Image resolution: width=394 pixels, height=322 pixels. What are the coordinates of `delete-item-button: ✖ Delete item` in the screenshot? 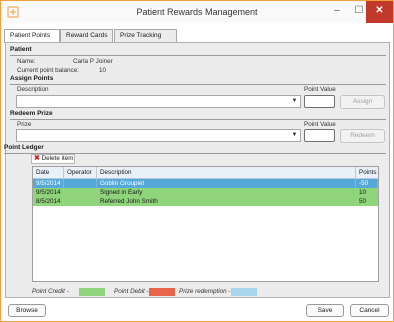 It's located at (53, 159).